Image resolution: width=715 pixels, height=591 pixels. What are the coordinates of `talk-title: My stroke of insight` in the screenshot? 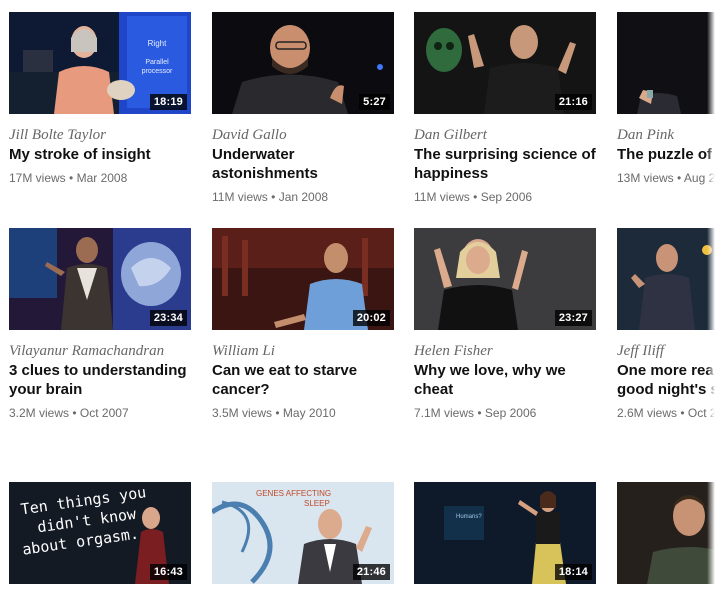 It's located at (100, 154).